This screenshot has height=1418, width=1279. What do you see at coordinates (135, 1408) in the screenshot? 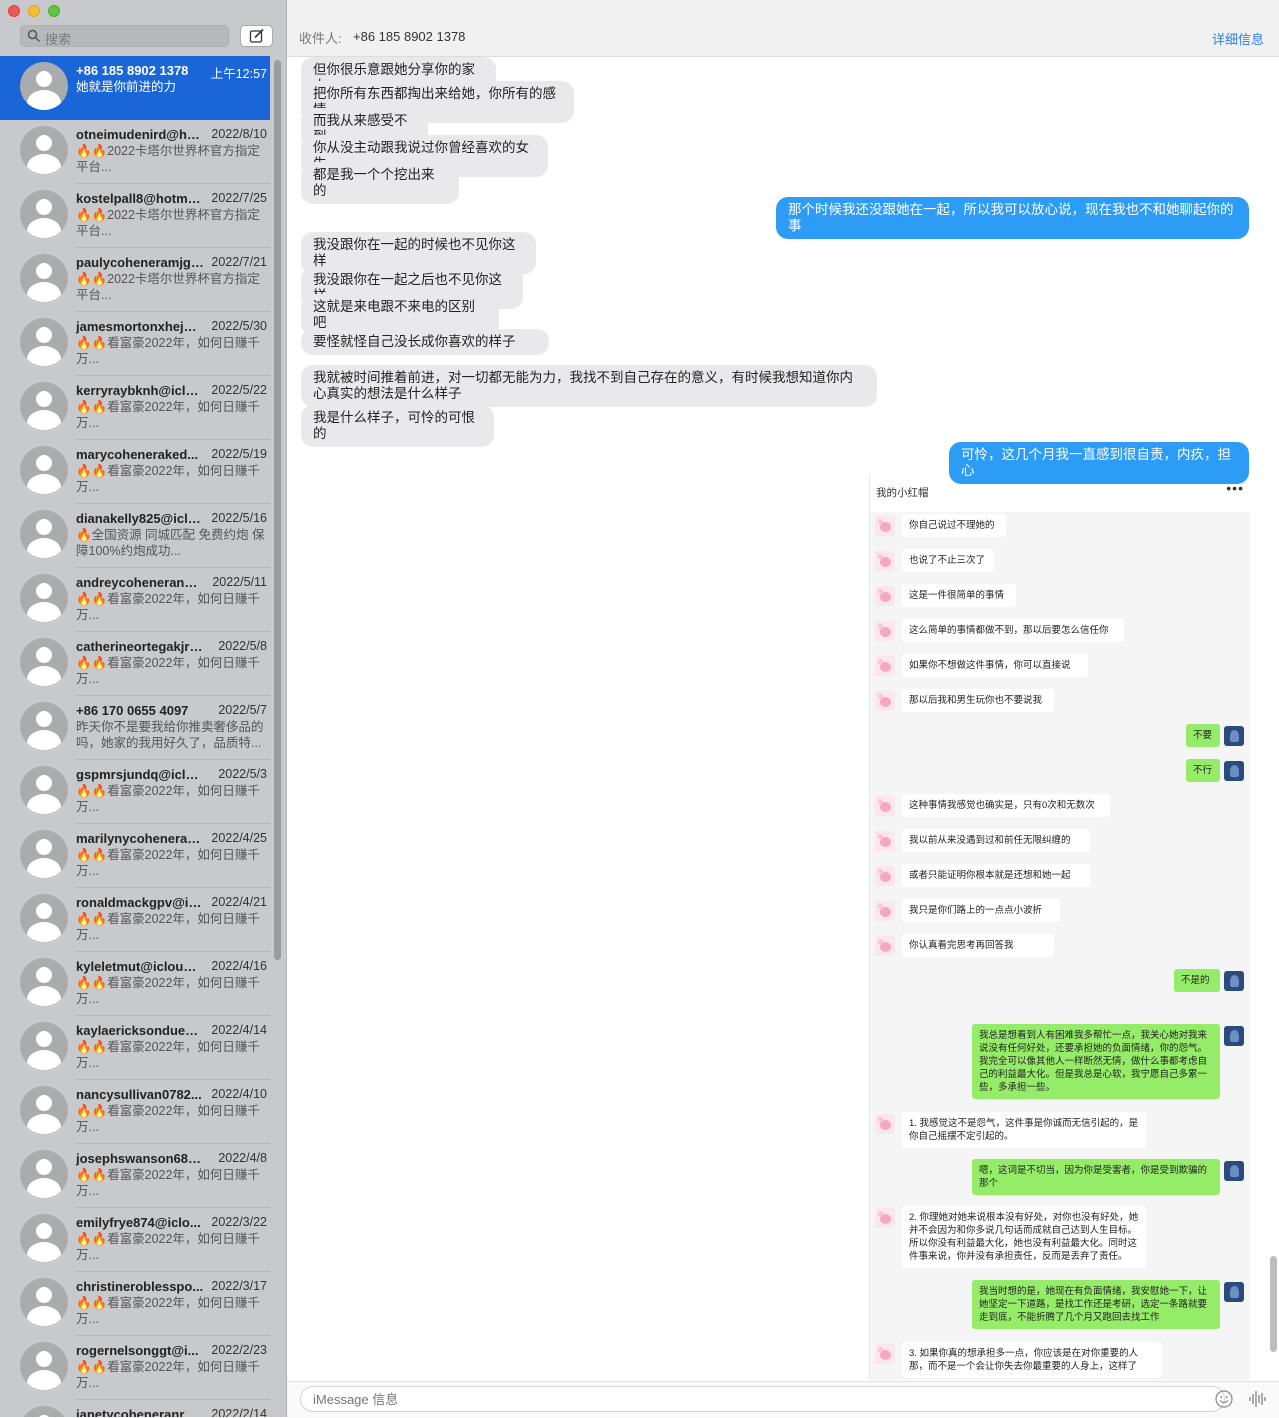
I see `conversation-item: janetycoheneranr@... 2022/2/14` at bounding box center [135, 1408].